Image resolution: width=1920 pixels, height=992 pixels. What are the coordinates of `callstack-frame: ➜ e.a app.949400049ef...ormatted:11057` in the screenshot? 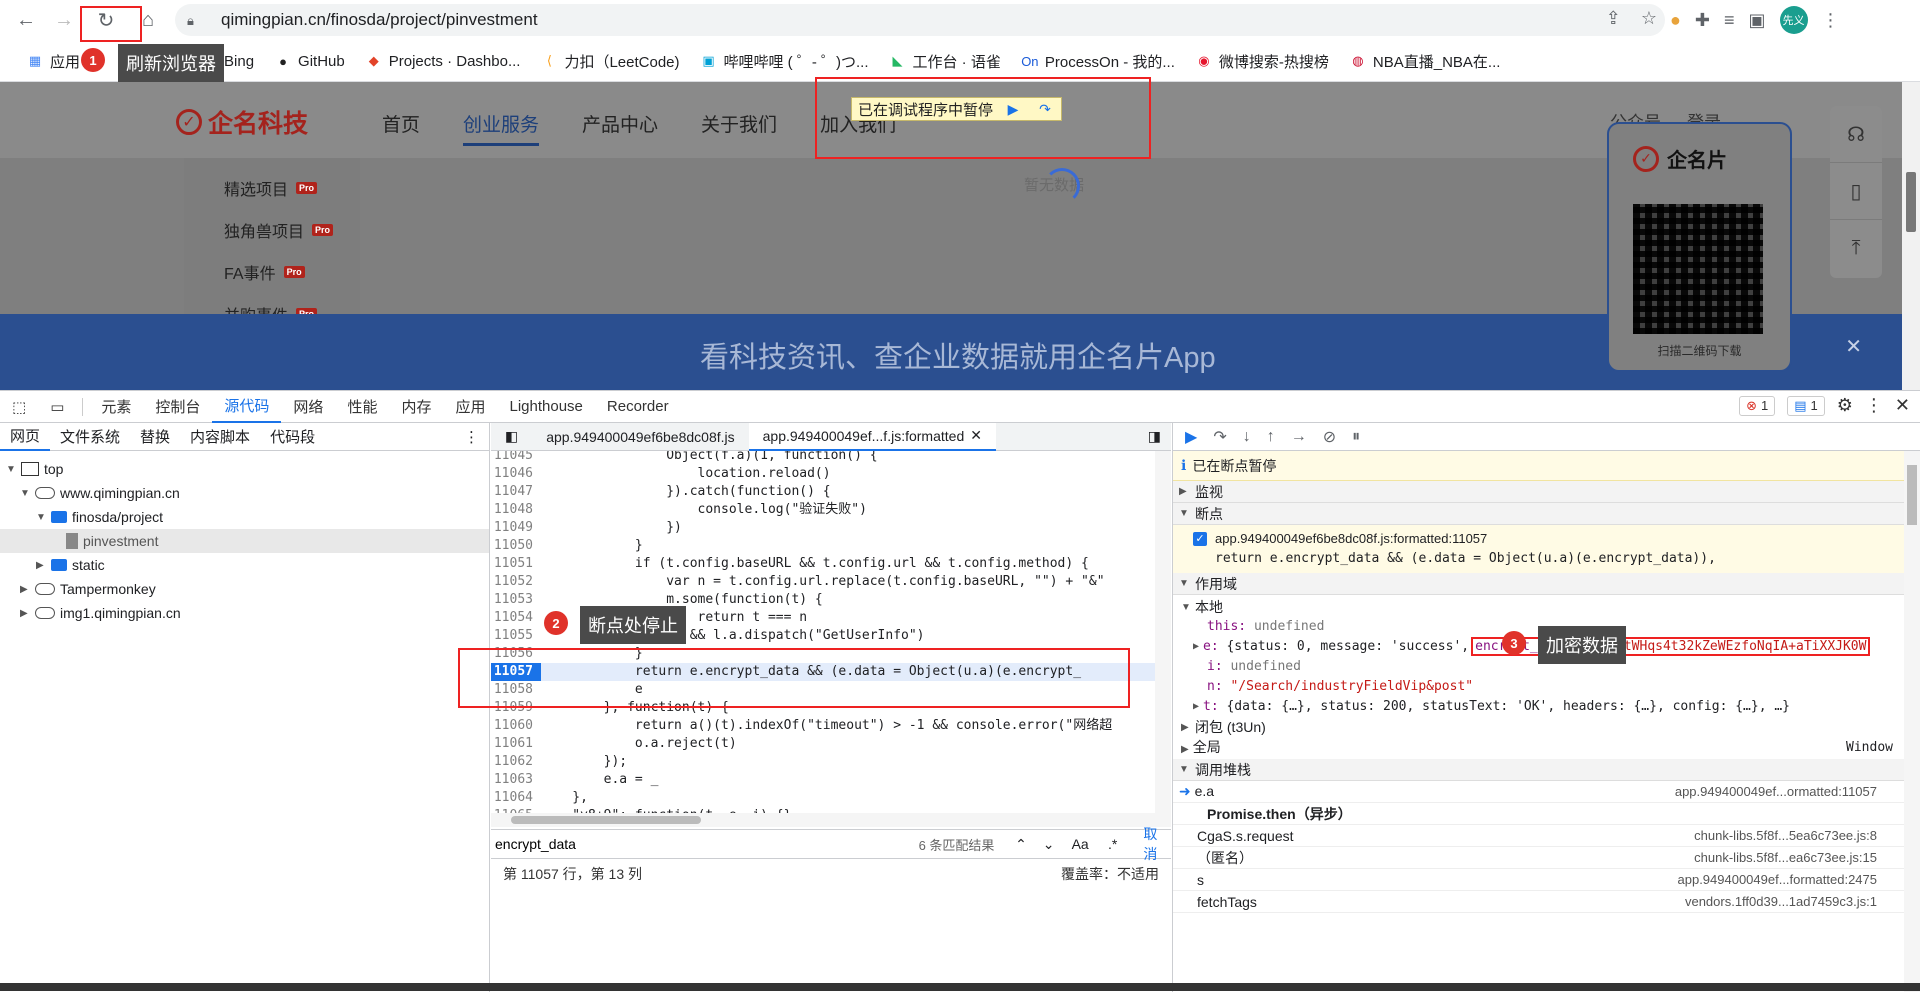 It's located at (1539, 792).